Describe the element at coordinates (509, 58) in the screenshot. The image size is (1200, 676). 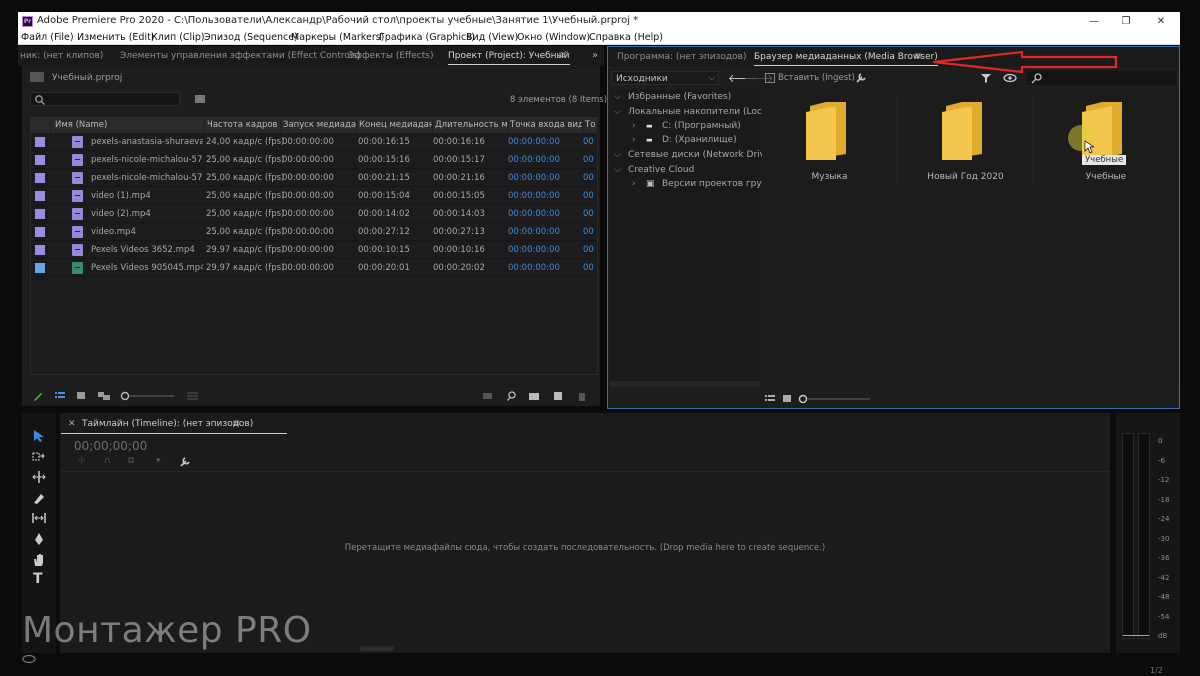
I see `tab-project: Проект (Project): Учебный` at that location.